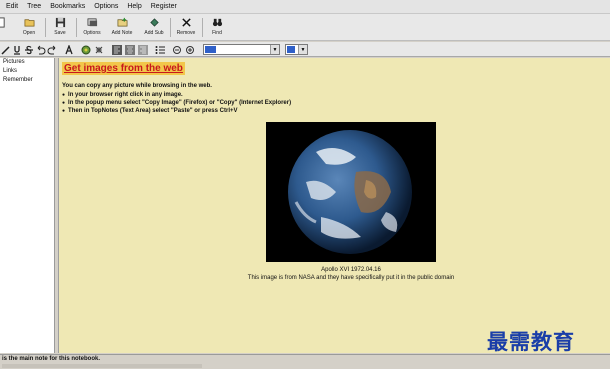 The width and height of the screenshot is (610, 369). Describe the element at coordinates (102, 366) in the screenshot. I see `status-secondary-line` at that location.